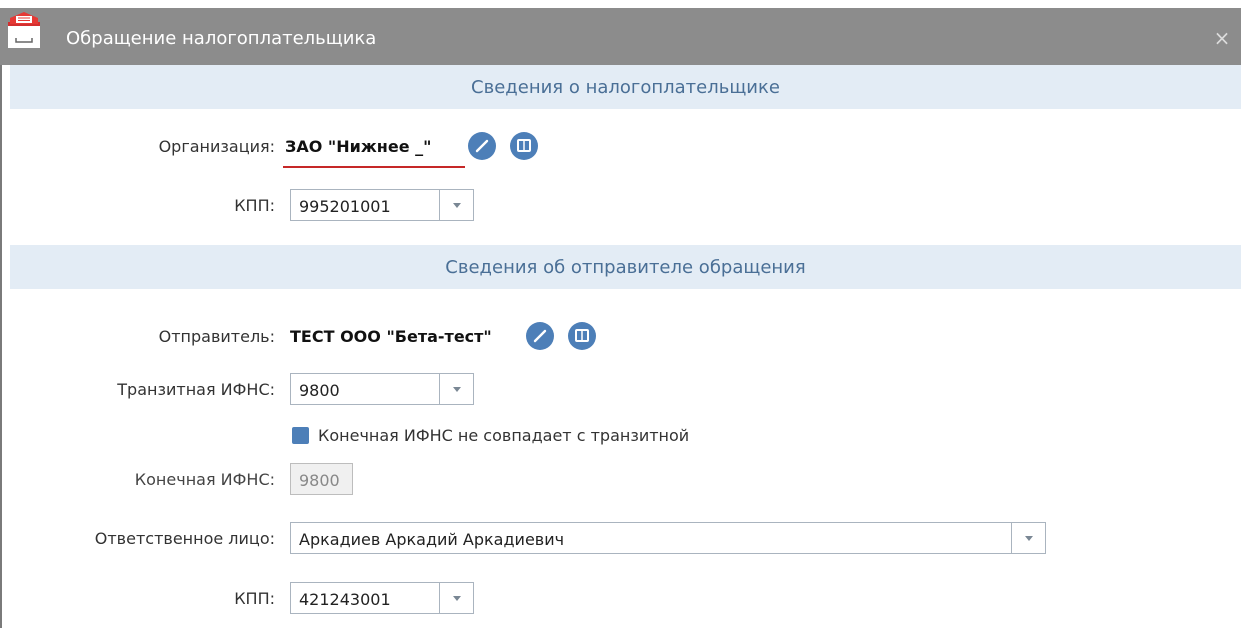 This screenshot has height=628, width=1241. Describe the element at coordinates (391, 336) in the screenshot. I see `sender-value: ТЕСТ ООО "Бета-тест"` at that location.